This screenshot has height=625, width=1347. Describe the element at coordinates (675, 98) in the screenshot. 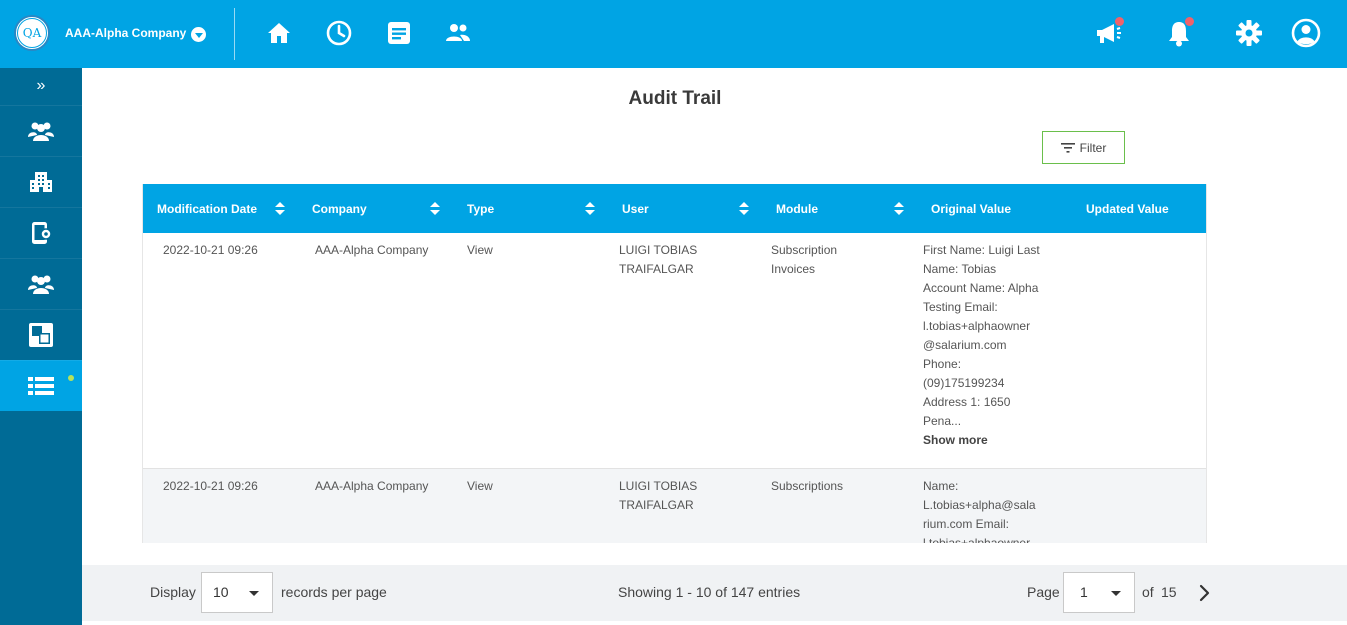

I see `page-title: Audit Trail` at that location.